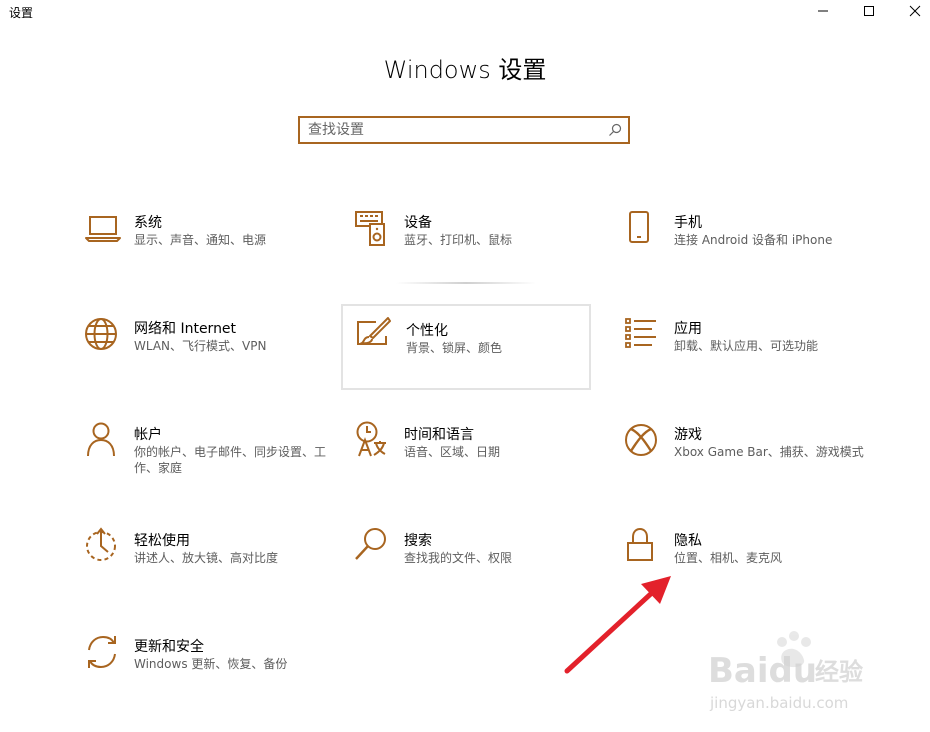 The height and width of the screenshot is (732, 930). What do you see at coordinates (200, 346) in the screenshot?
I see `tile-desc: WLAN、飞行模式、VPN` at bounding box center [200, 346].